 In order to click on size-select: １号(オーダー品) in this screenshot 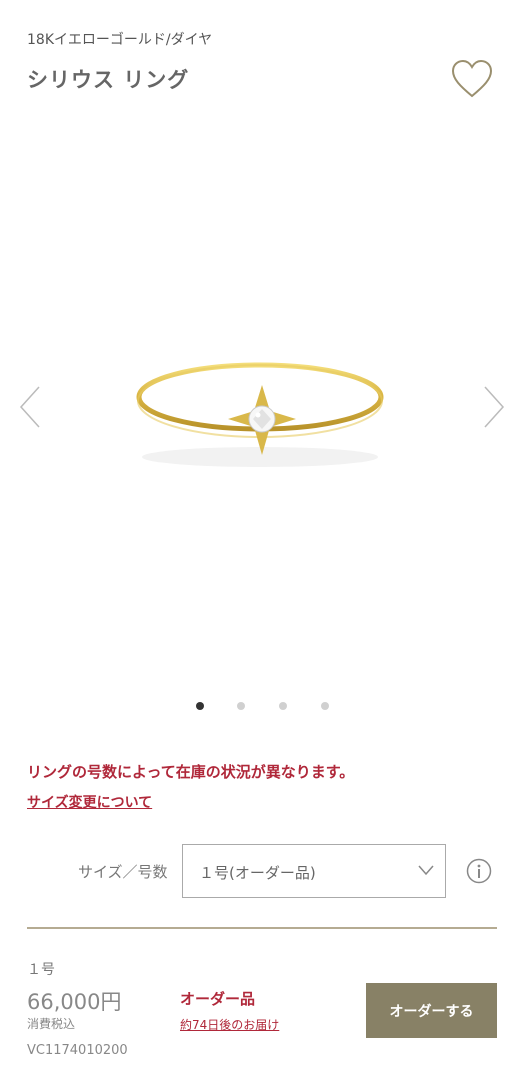, I will do `click(314, 871)`.